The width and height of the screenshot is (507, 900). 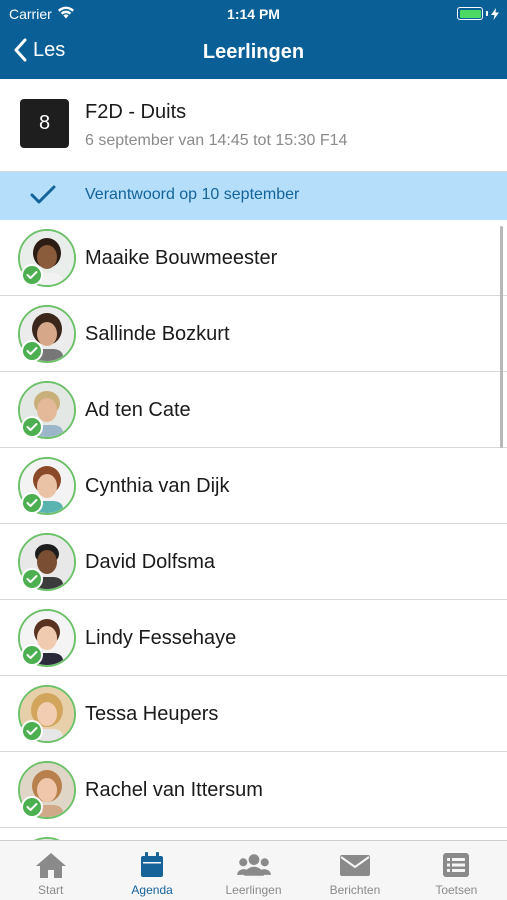 I want to click on calendar-icon, so click(x=152, y=865).